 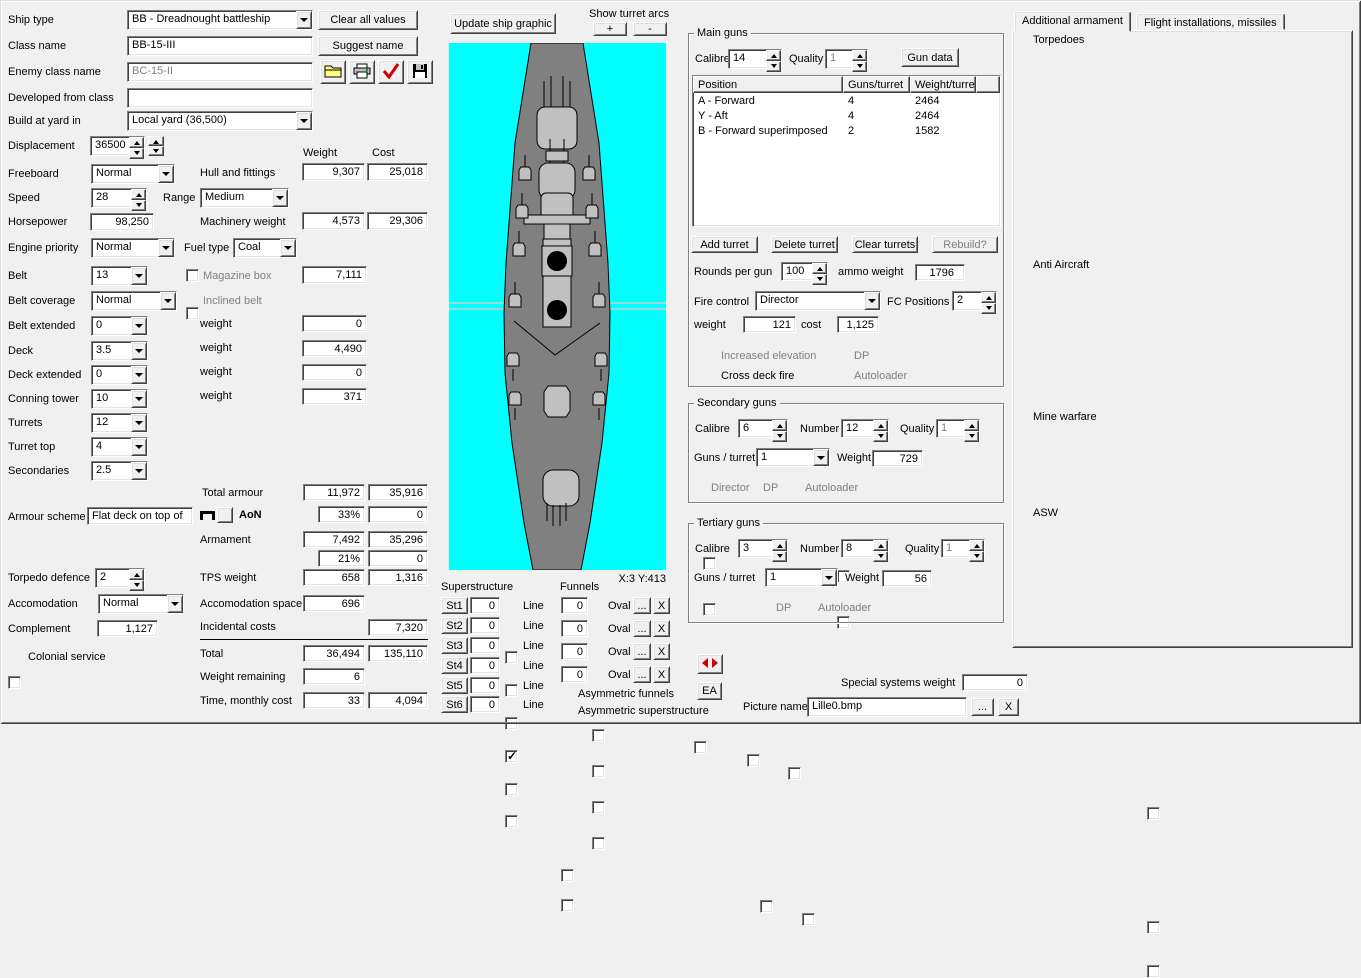 I want to click on fc-positions-spinner: 2, so click(x=974, y=302).